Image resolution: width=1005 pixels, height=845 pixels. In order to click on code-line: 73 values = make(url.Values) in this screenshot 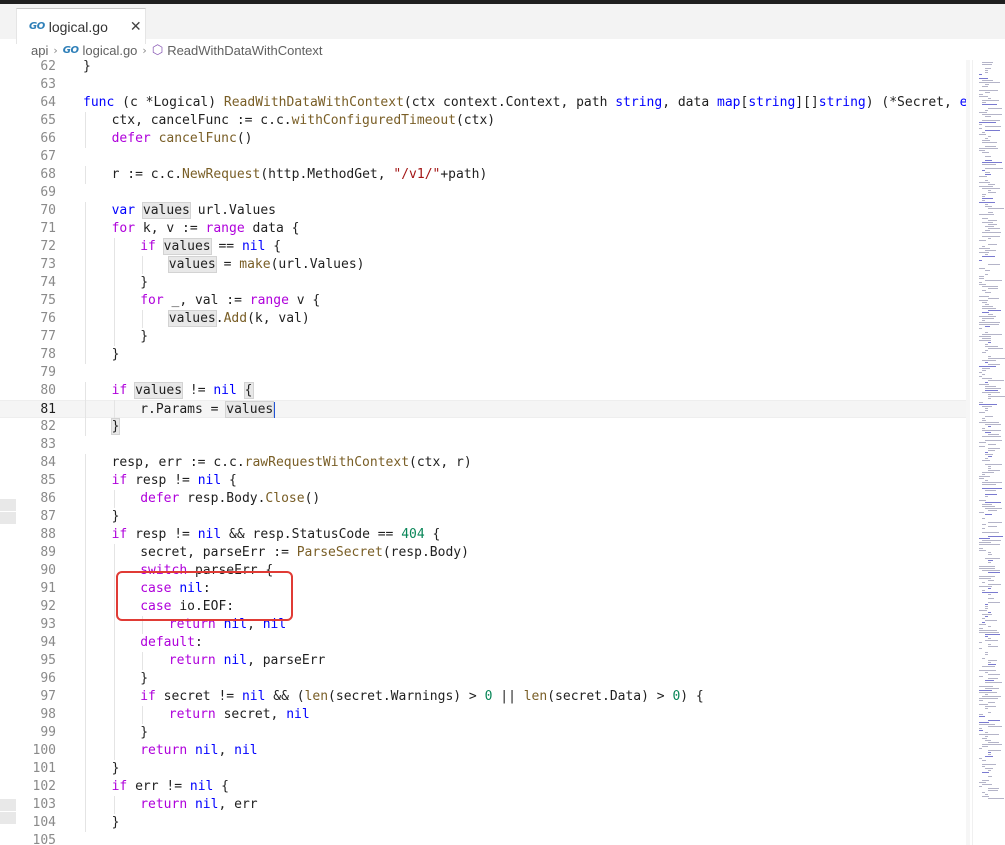, I will do `click(484, 265)`.